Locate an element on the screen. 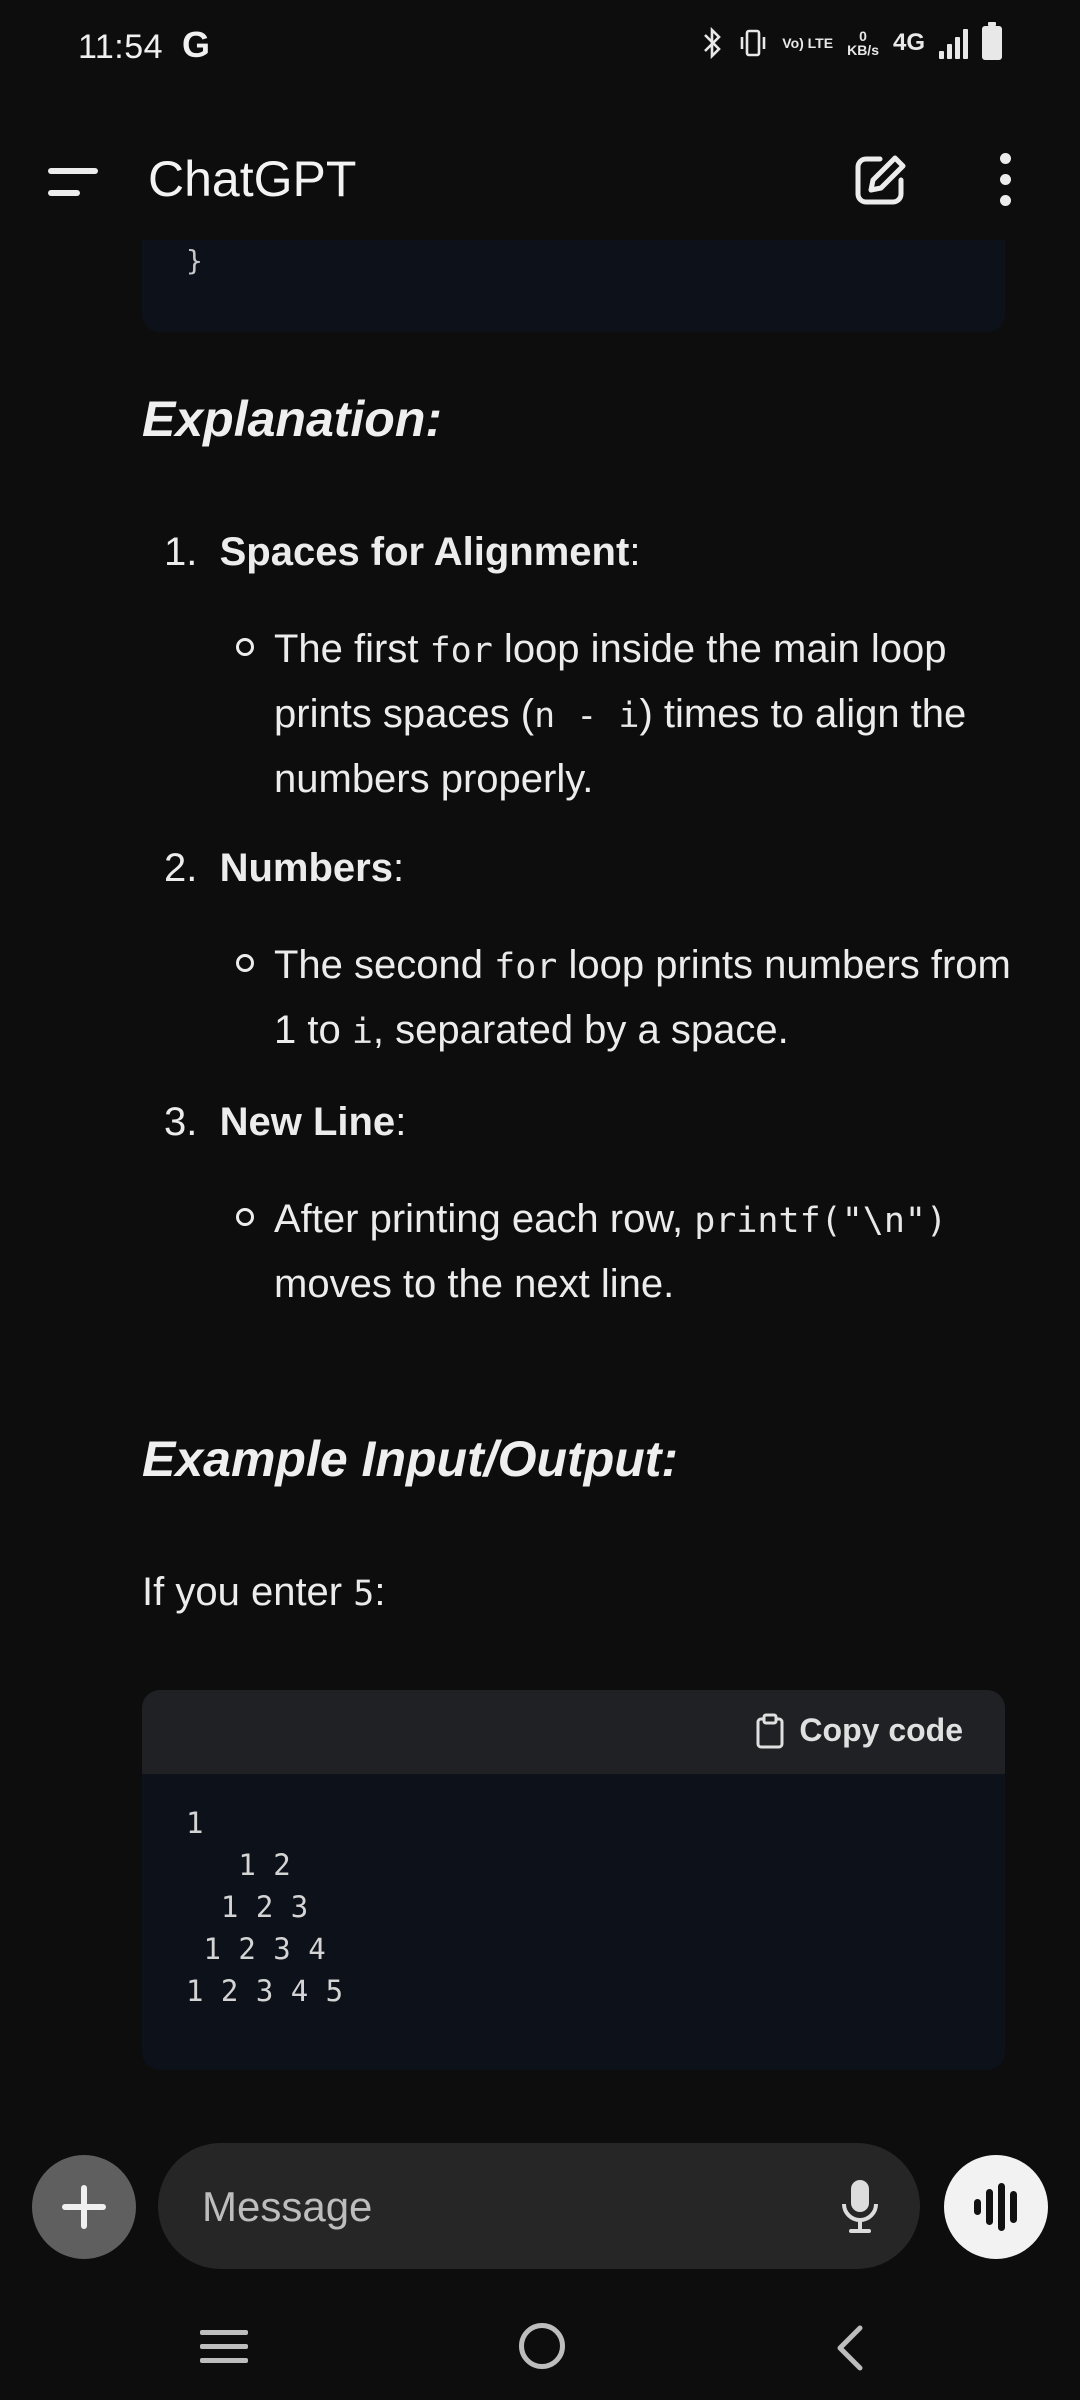 This screenshot has height=2400, width=1080. volte-indicator: Vo) LTE is located at coordinates (808, 43).